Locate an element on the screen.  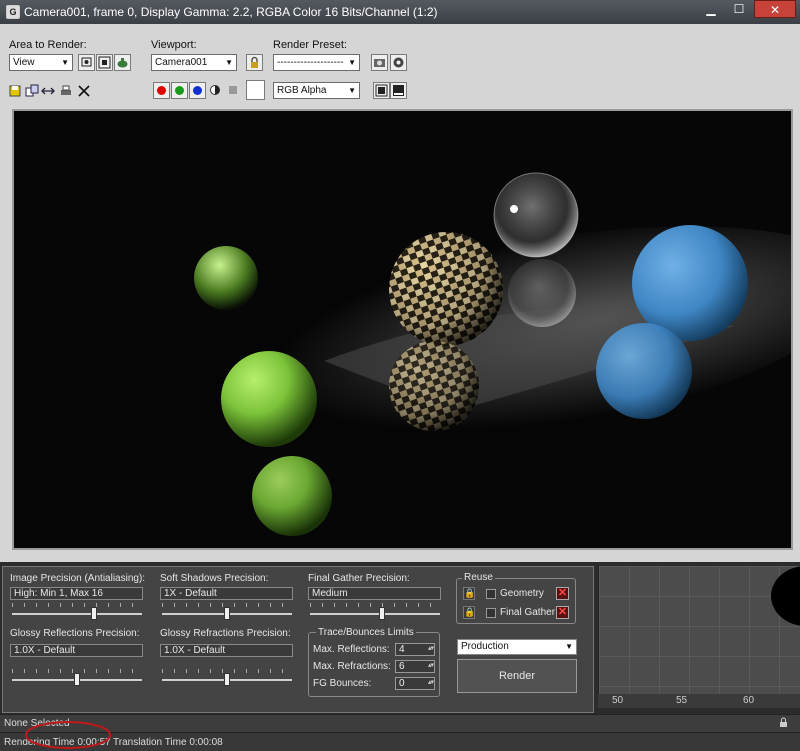
geometry-checkbox is located at coordinates (491, 594).